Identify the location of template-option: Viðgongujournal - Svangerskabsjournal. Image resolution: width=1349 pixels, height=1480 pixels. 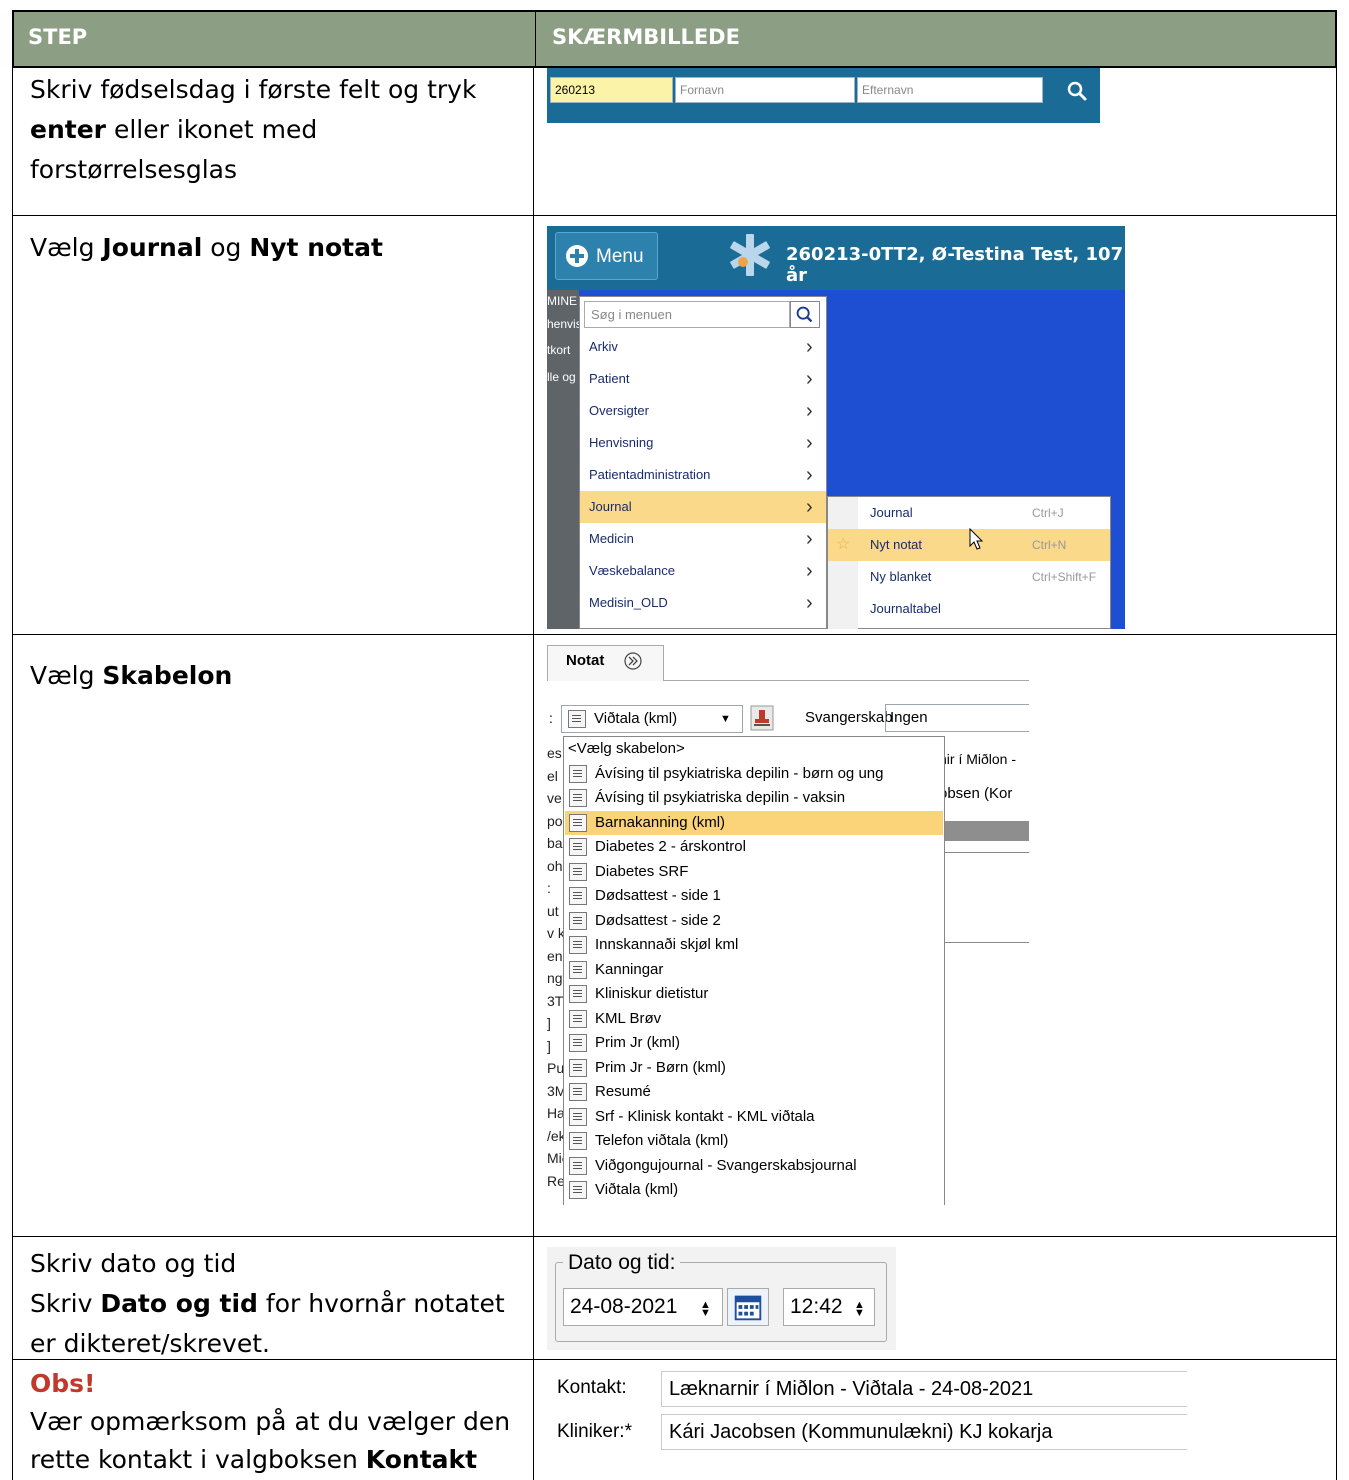
(754, 1166).